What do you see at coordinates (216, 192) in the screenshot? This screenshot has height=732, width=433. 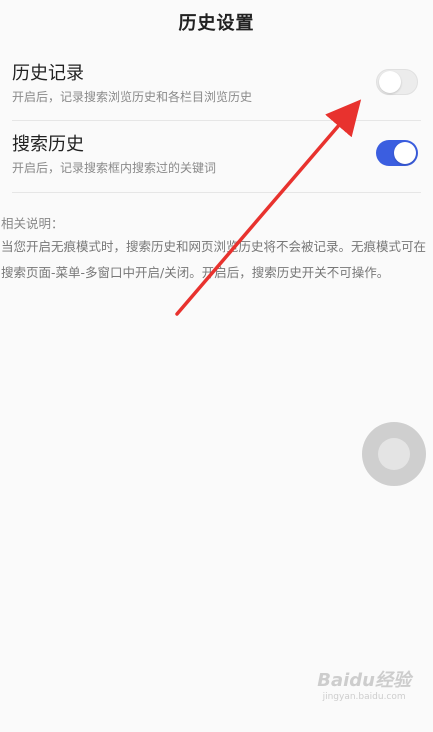 I see `divider` at bounding box center [216, 192].